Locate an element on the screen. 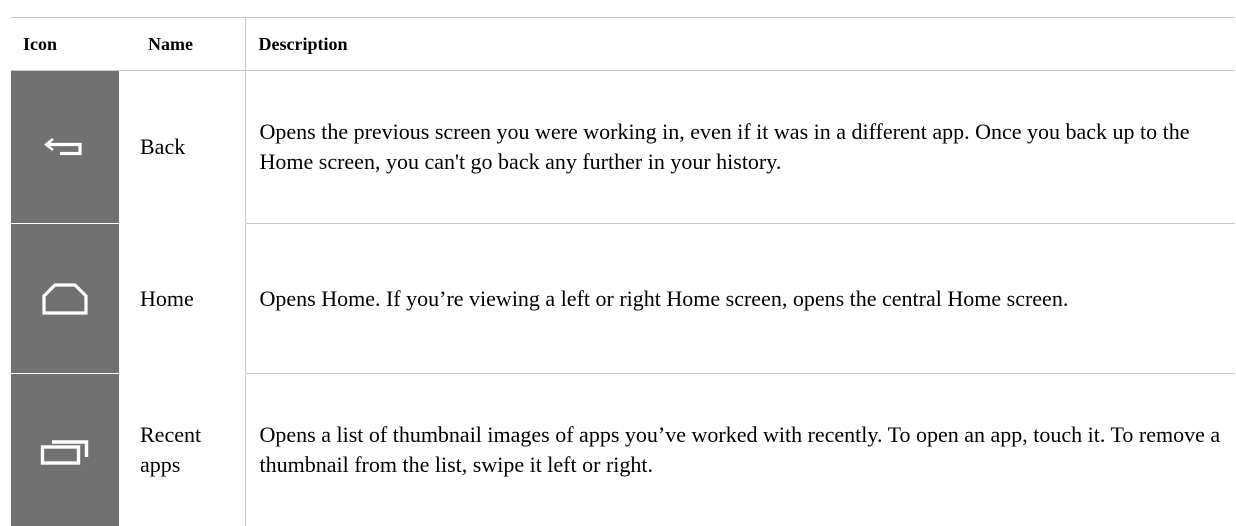 The image size is (1236, 526). row-name: Recent apps is located at coordinates (187, 450).